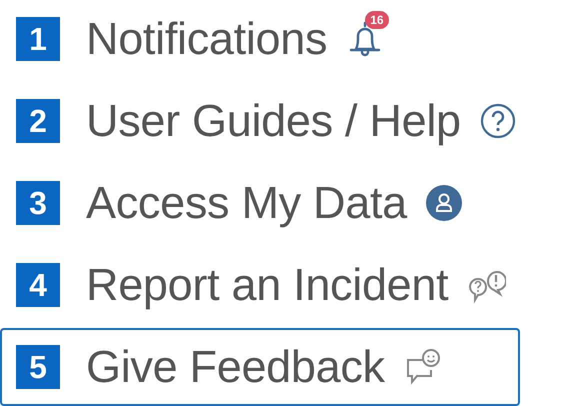  I want to click on number-label: 1, so click(38, 39).